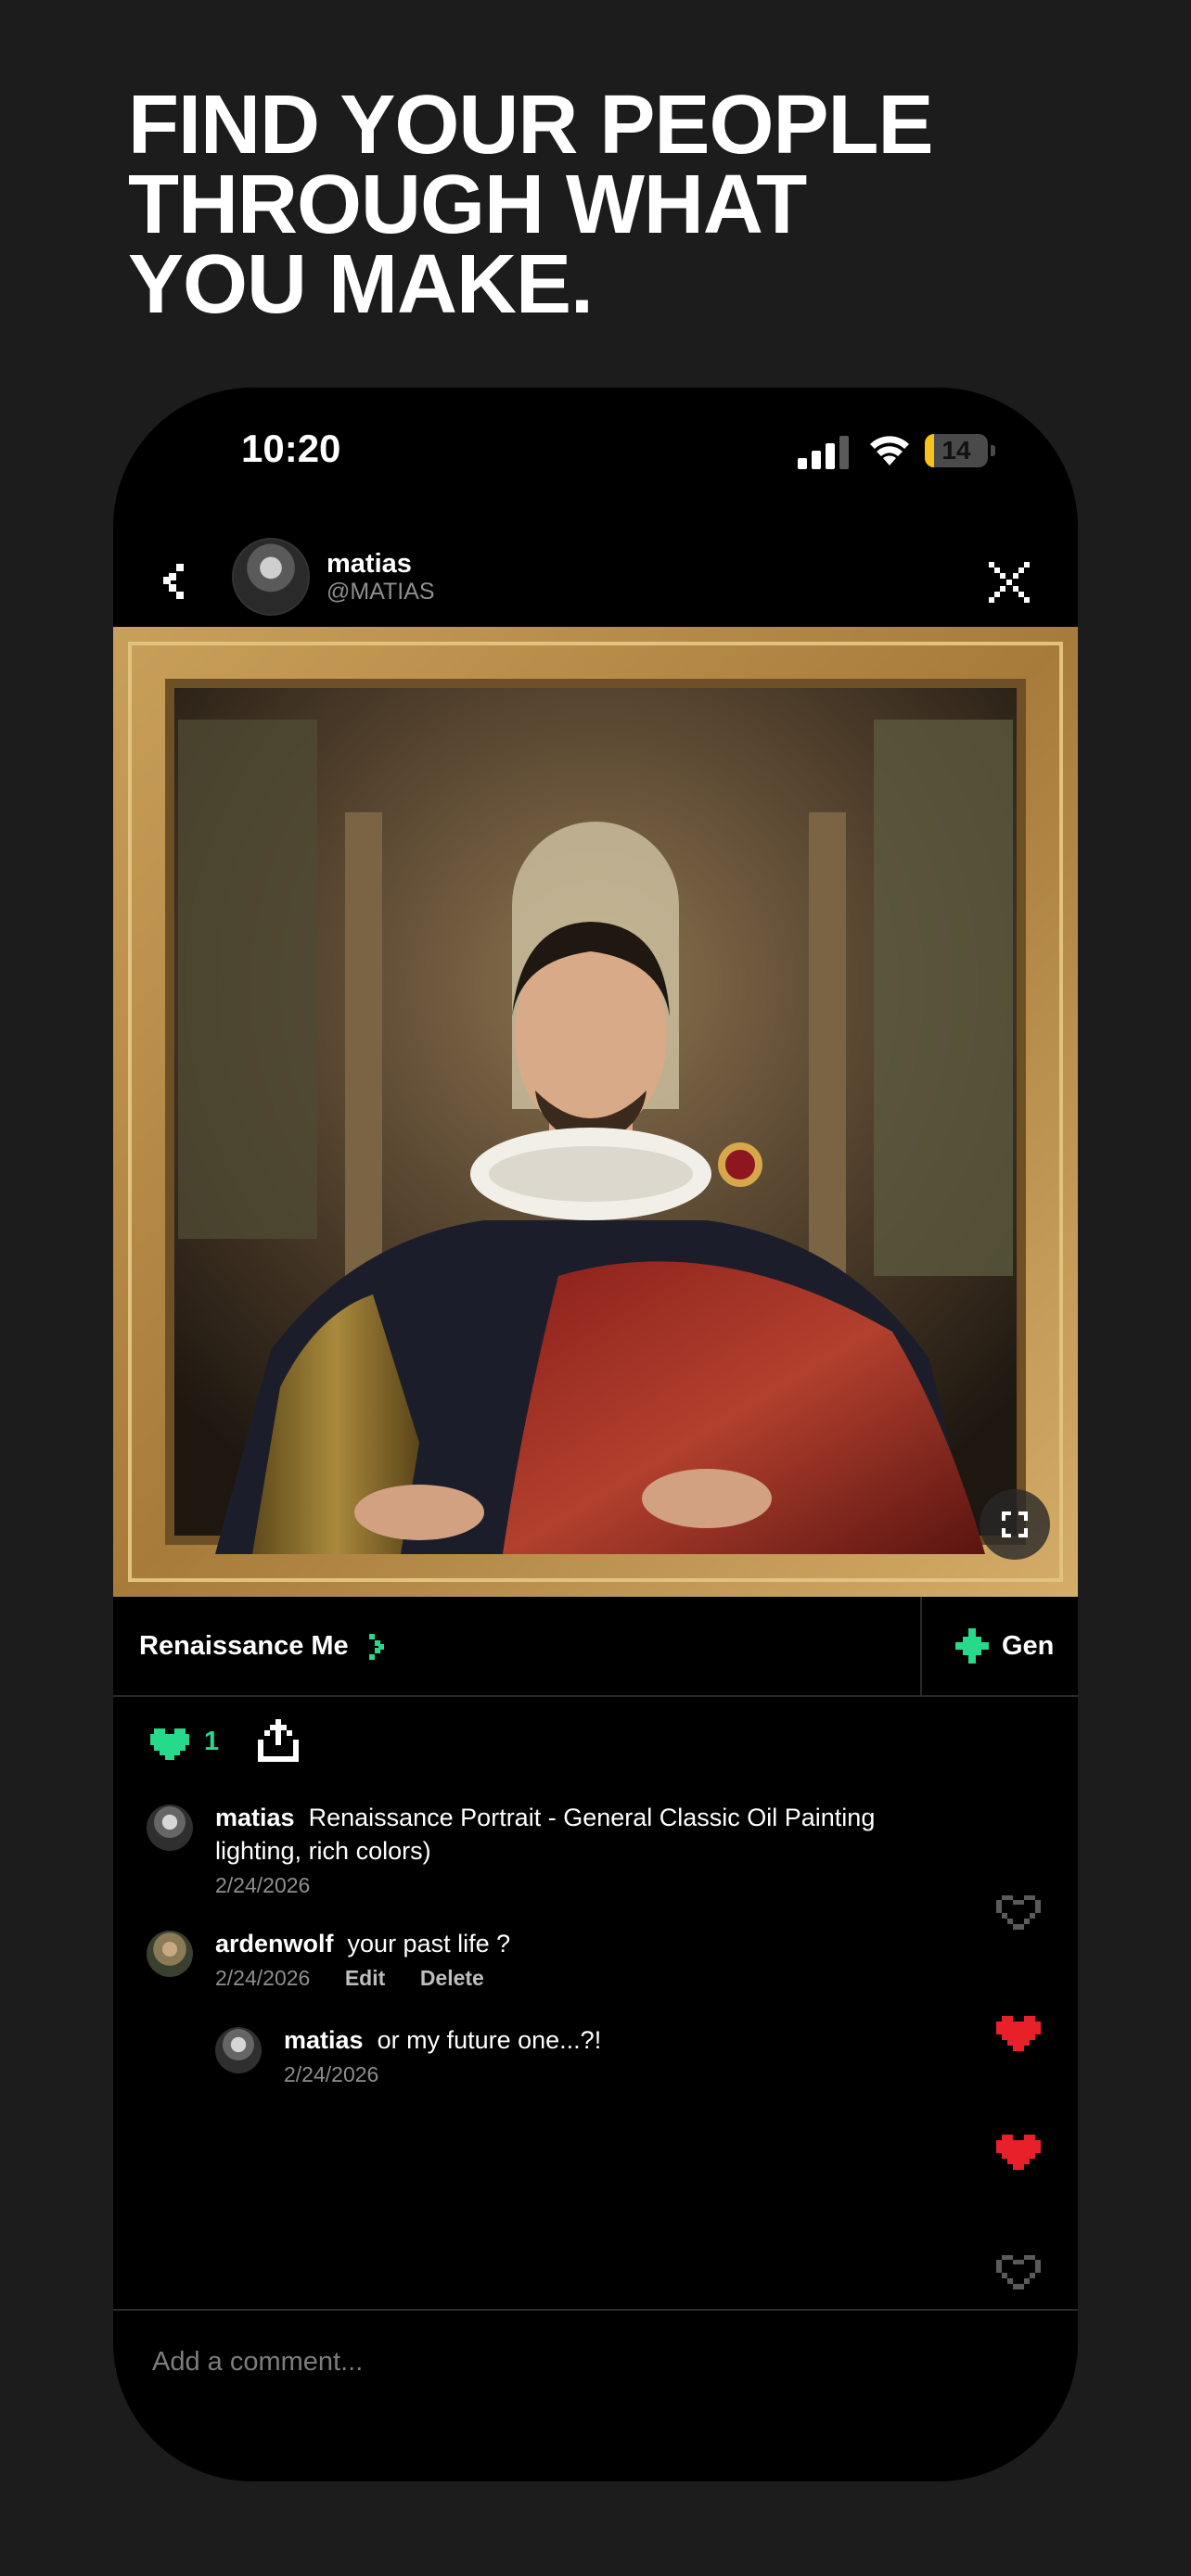  What do you see at coordinates (823, 452) in the screenshot?
I see `signal-icon` at bounding box center [823, 452].